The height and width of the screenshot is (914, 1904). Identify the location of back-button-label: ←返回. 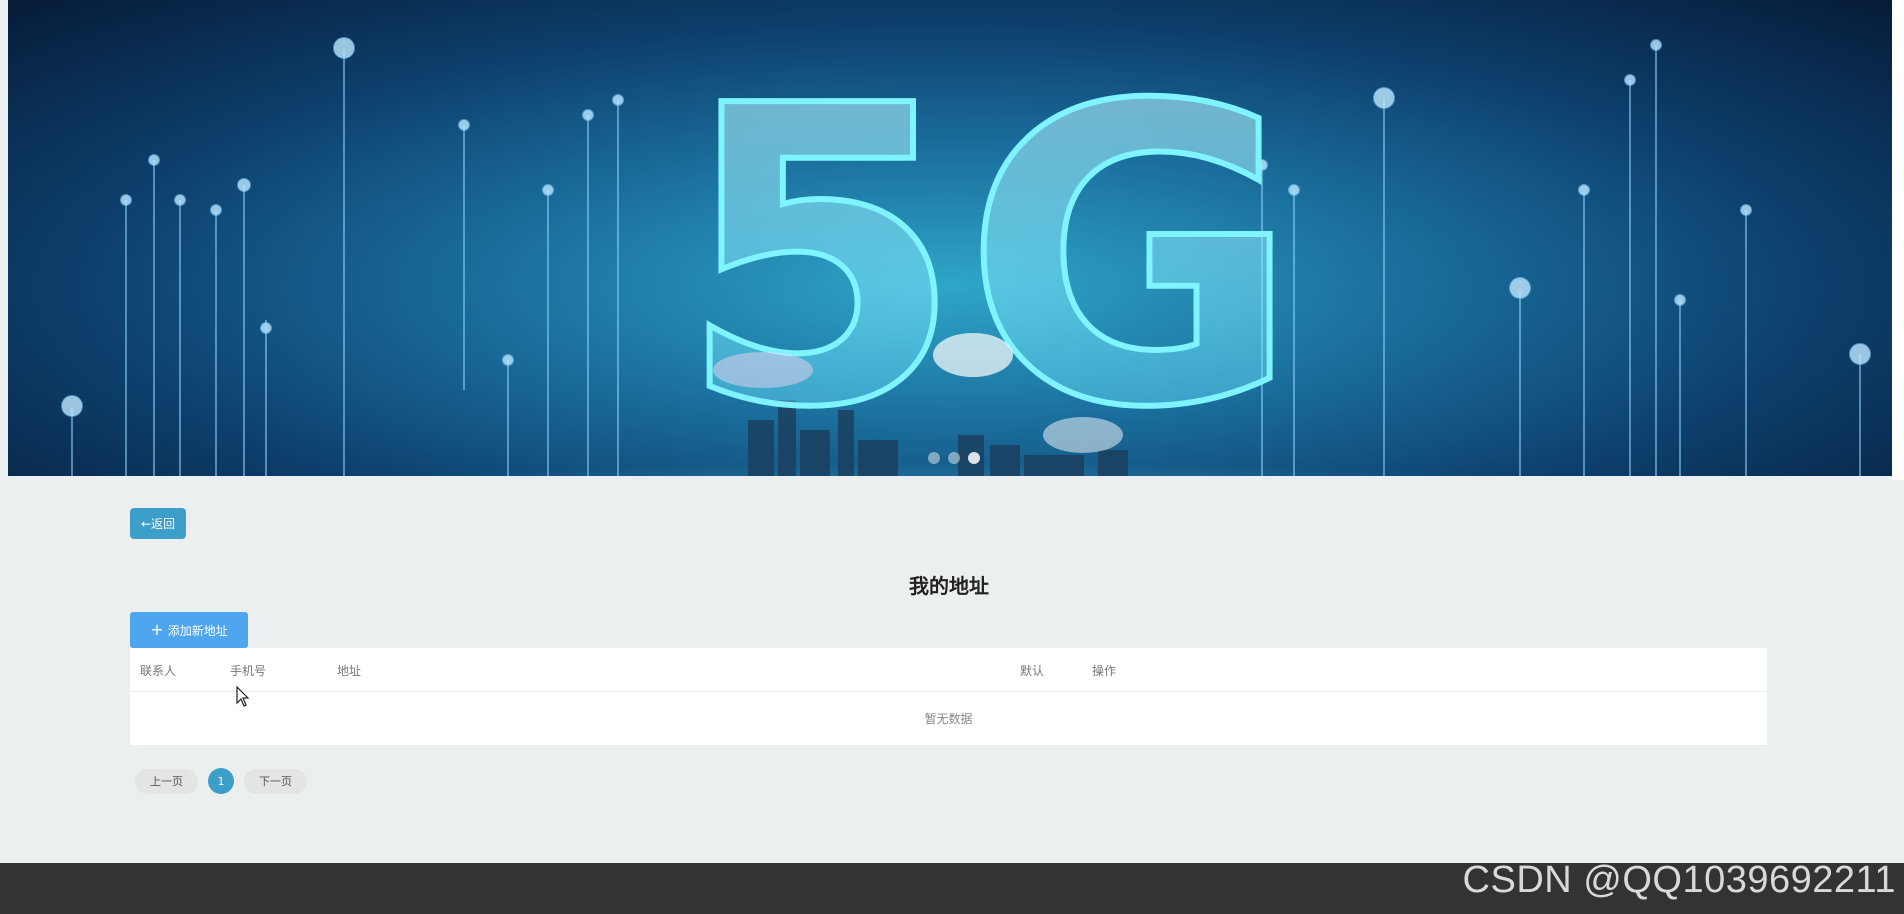
(158, 524).